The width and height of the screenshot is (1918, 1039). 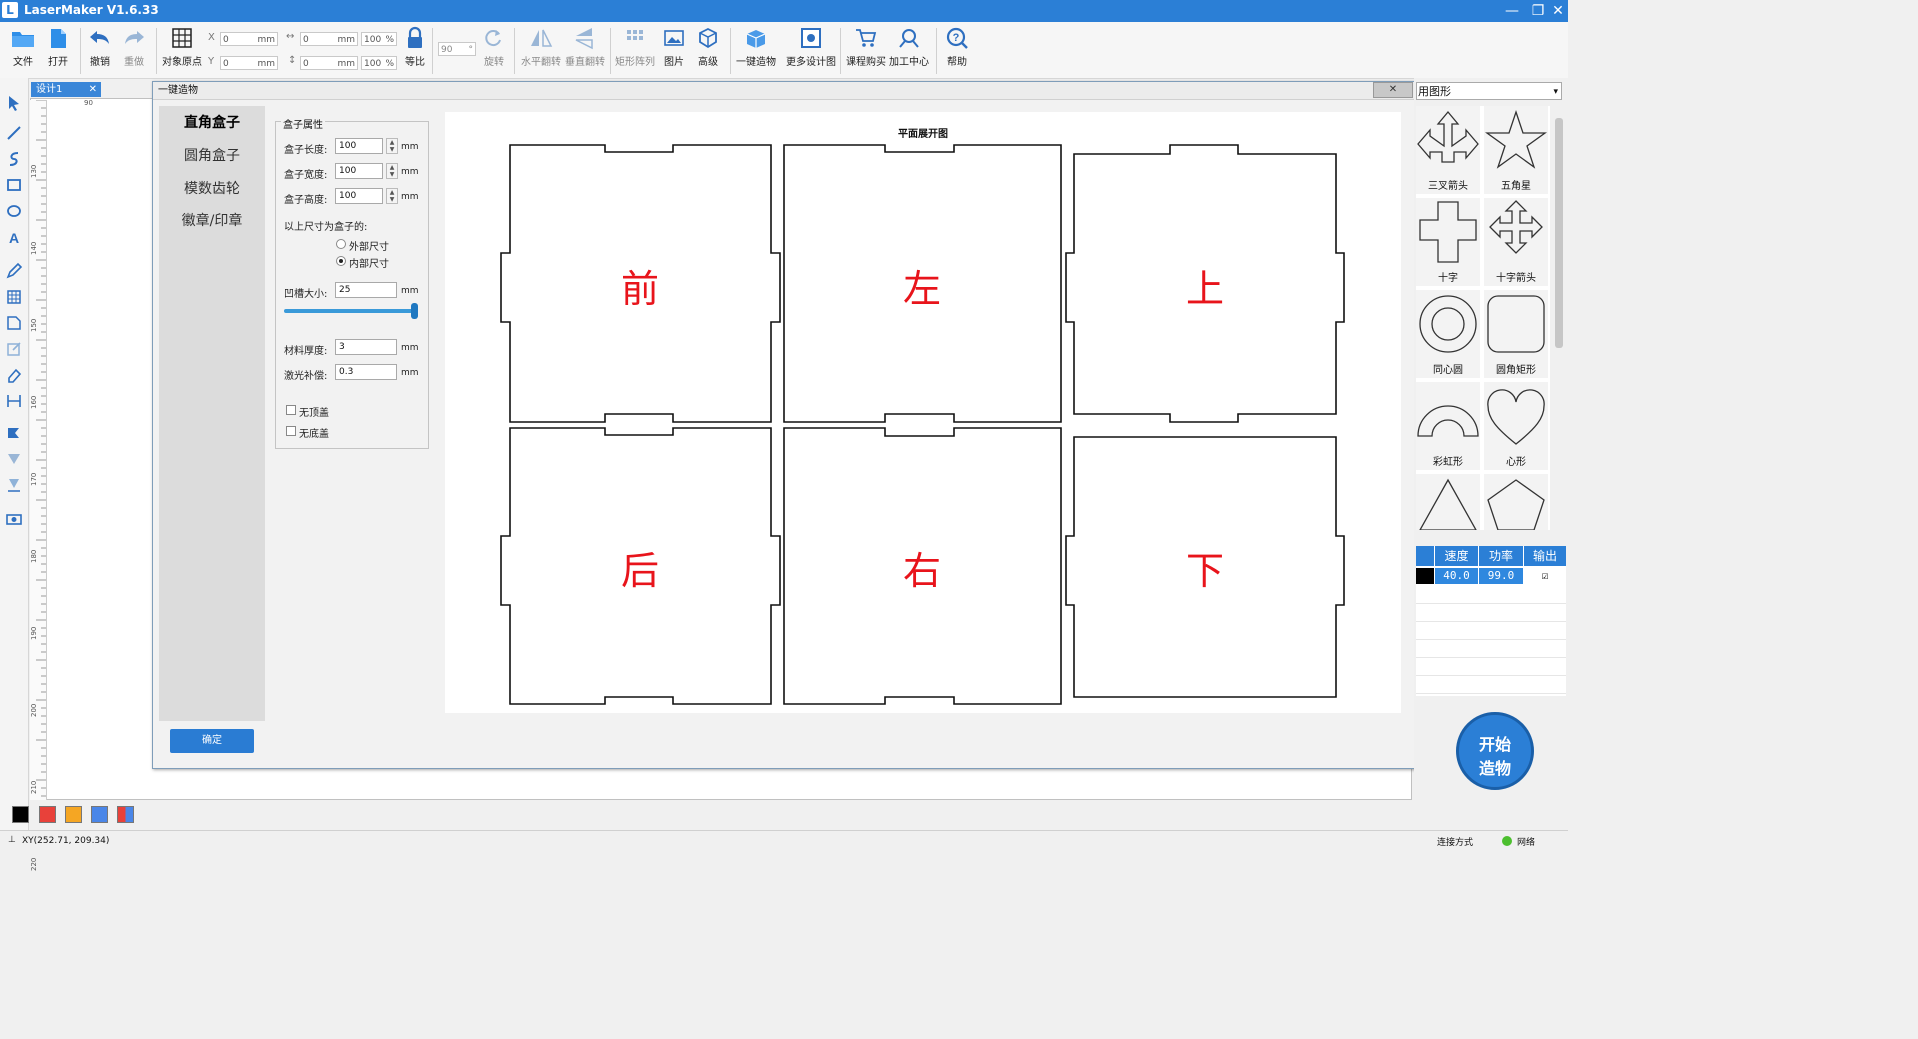 I want to click on layer-table: 速度 功率 输出 40.0 99.0 ☑, so click(x=1491, y=621).